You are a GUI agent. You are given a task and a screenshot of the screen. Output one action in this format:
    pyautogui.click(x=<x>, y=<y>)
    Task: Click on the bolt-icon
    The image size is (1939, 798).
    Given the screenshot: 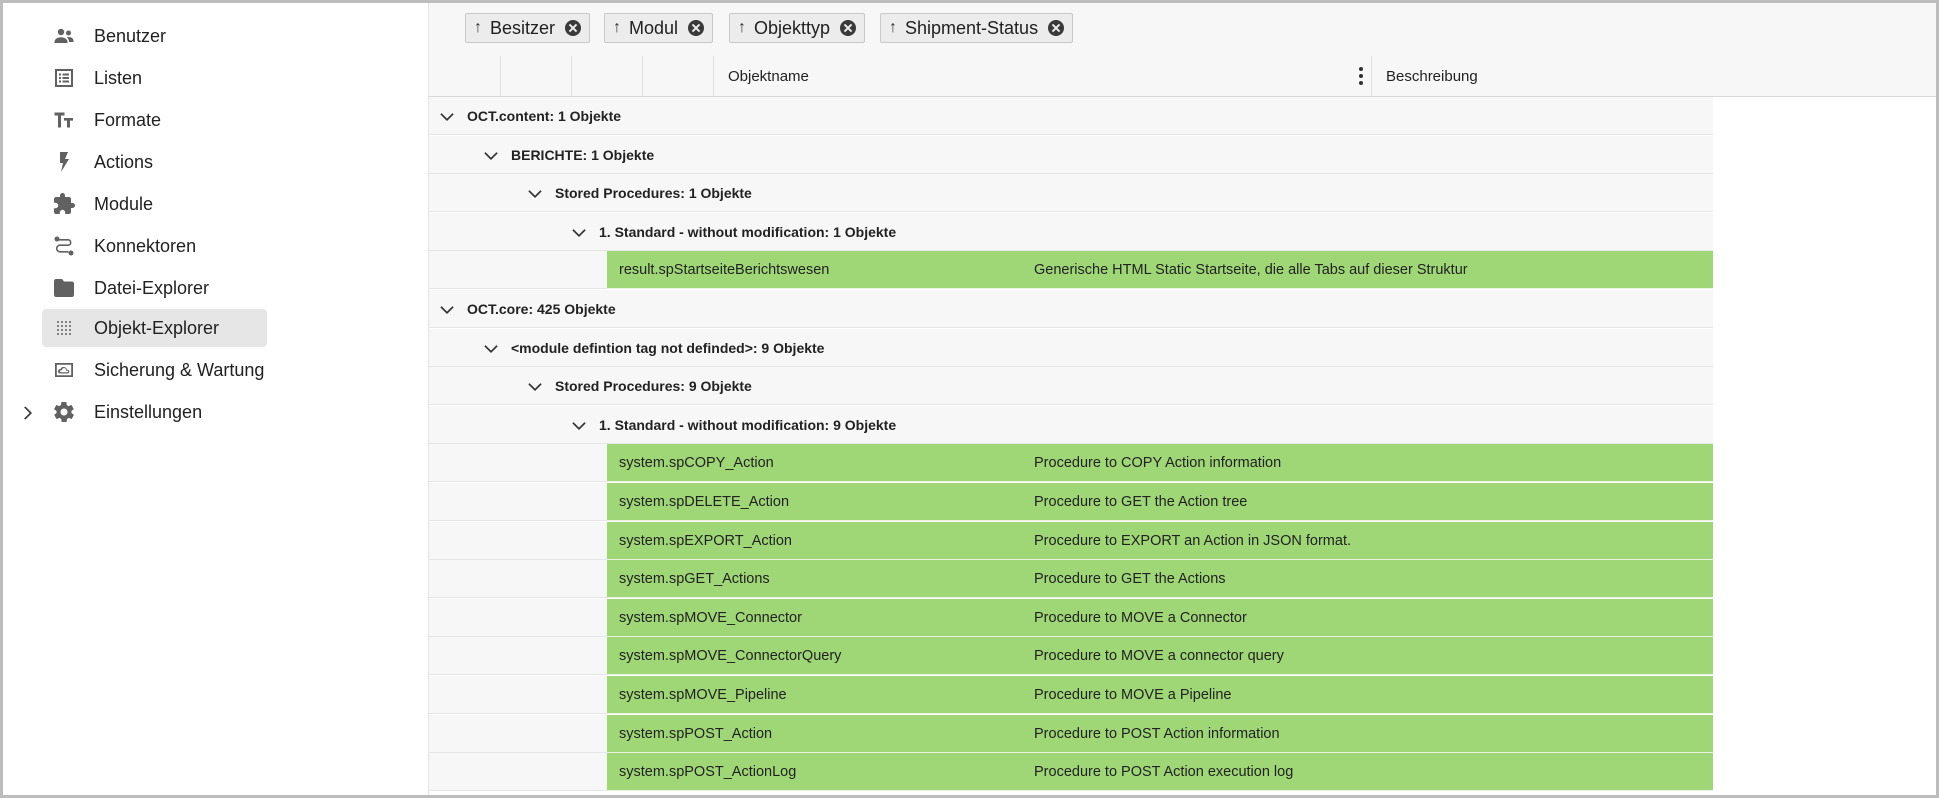 What is the action you would take?
    pyautogui.click(x=64, y=162)
    